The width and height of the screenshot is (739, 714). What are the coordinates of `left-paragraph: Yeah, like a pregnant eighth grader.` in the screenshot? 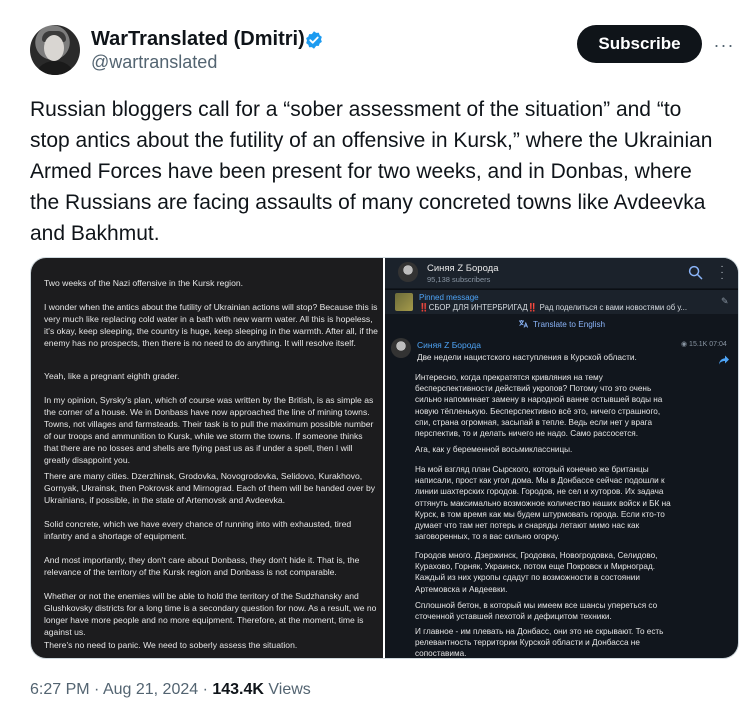 It's located at (112, 376).